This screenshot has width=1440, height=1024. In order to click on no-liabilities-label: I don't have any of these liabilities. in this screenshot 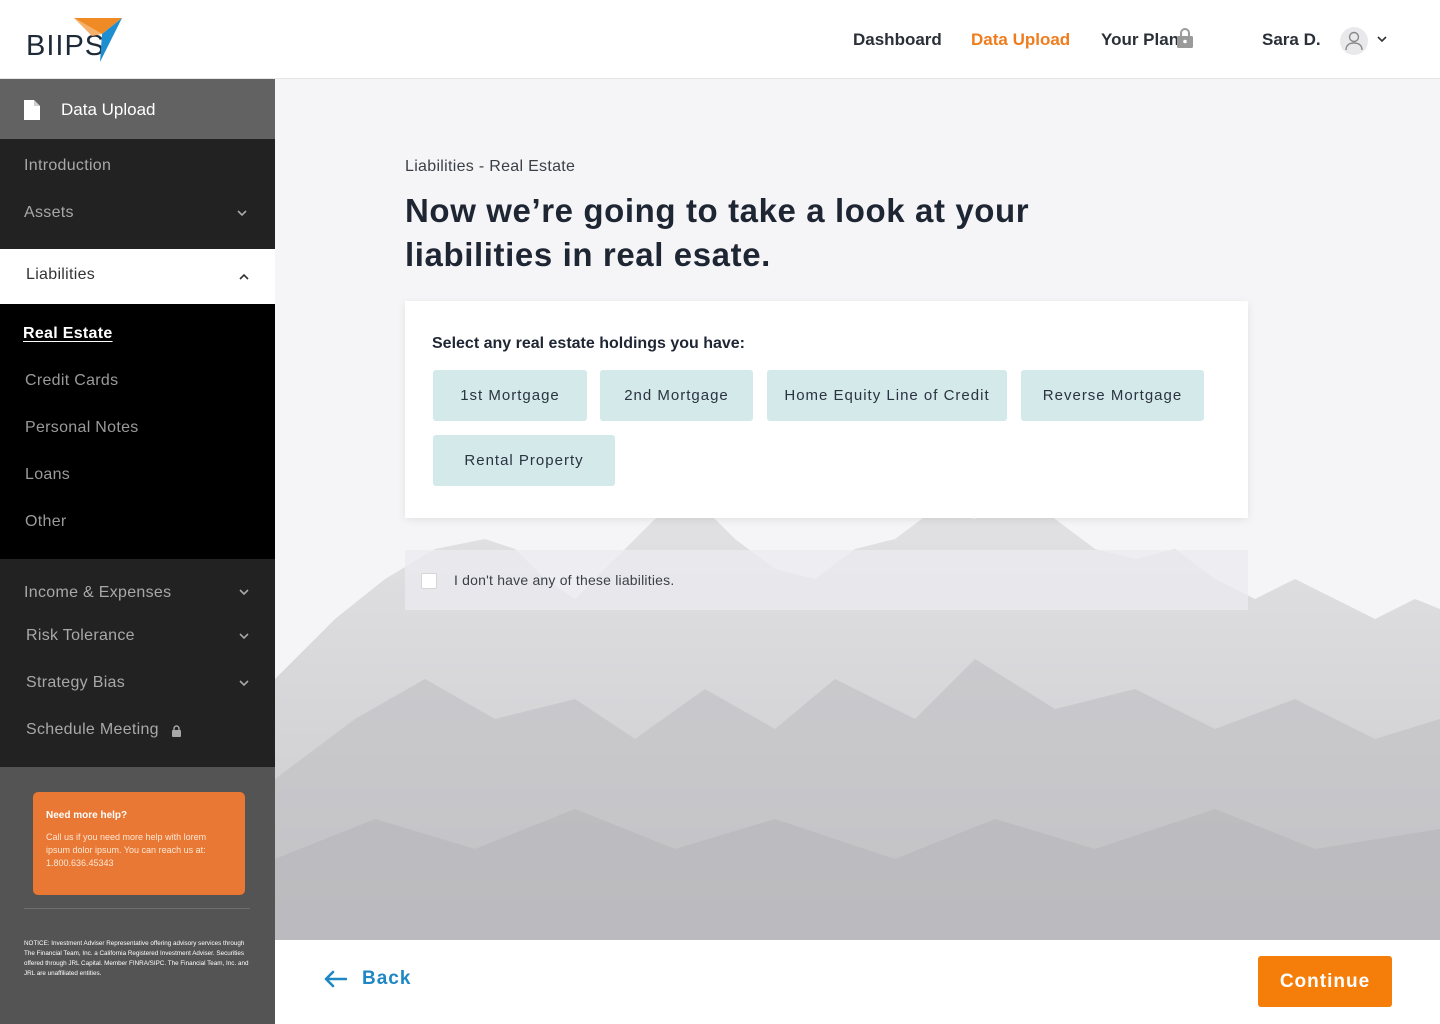, I will do `click(564, 580)`.